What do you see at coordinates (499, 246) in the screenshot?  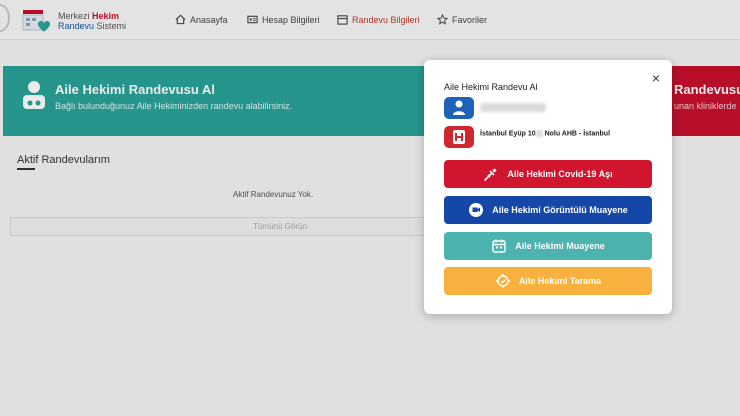 I see `calendar-icon` at bounding box center [499, 246].